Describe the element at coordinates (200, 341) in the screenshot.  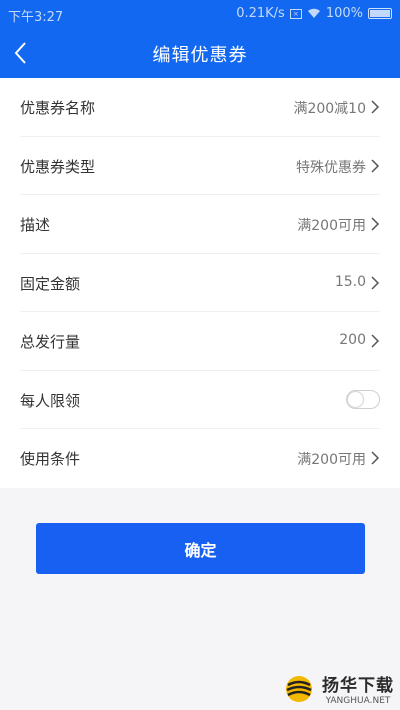
I see `row-total-issuance: 总发行量 200` at that location.